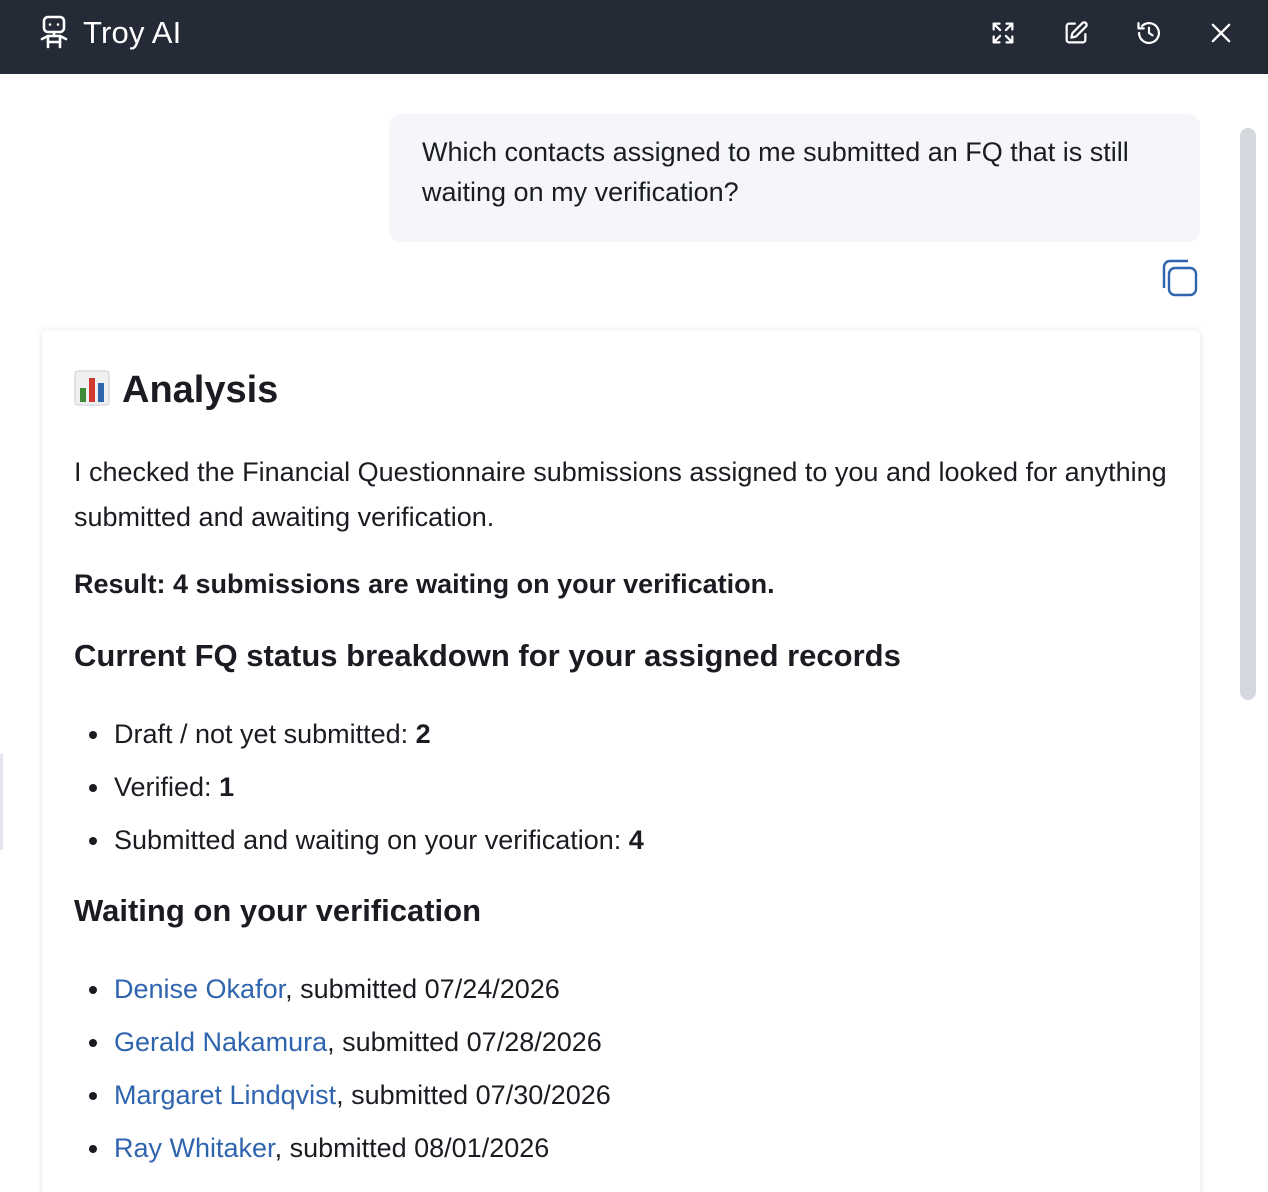 The image size is (1268, 1192). I want to click on status-count: 1, so click(227, 787).